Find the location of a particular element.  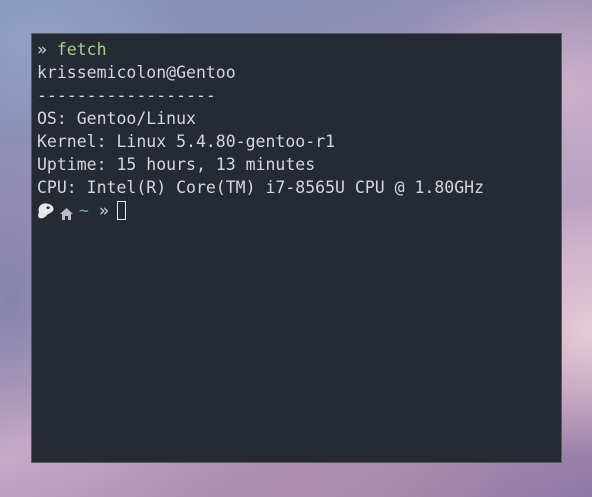

command-line: » fetch is located at coordinates (299, 49).